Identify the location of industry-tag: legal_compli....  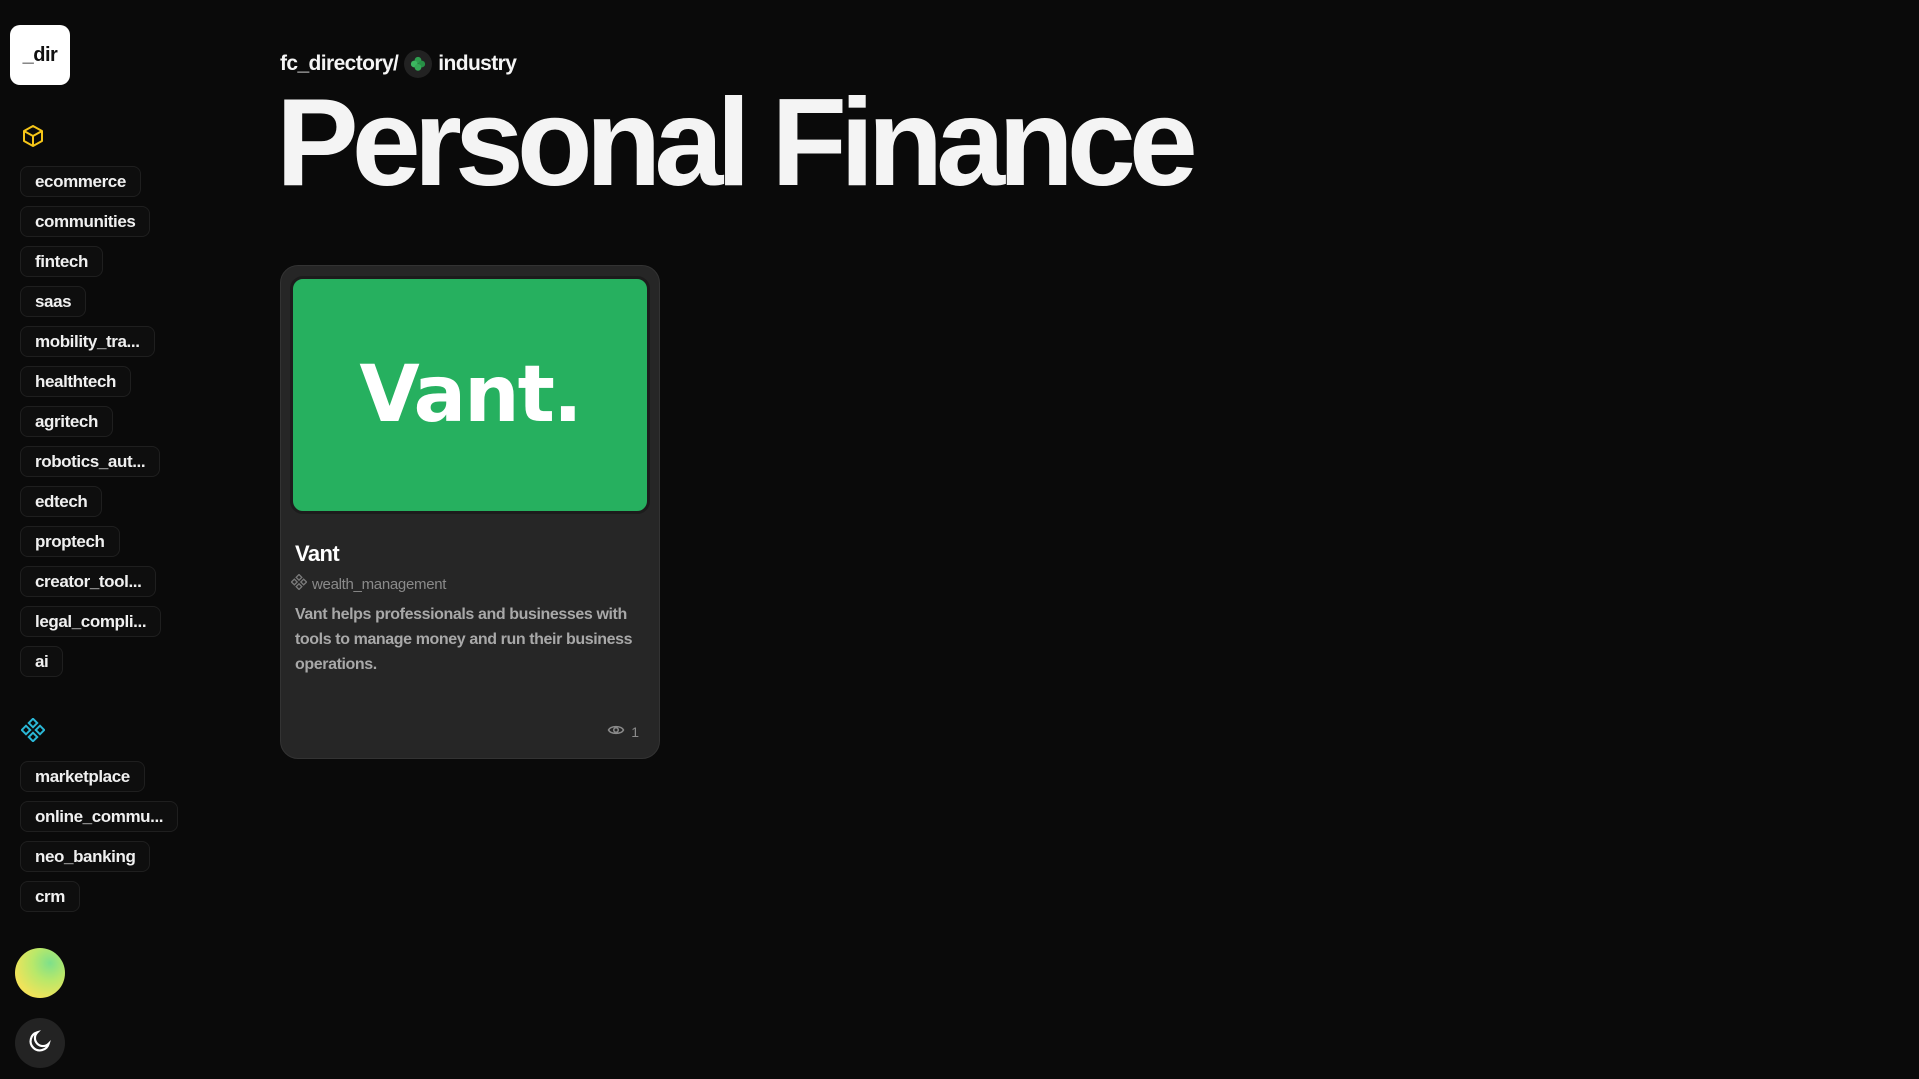
(91, 621).